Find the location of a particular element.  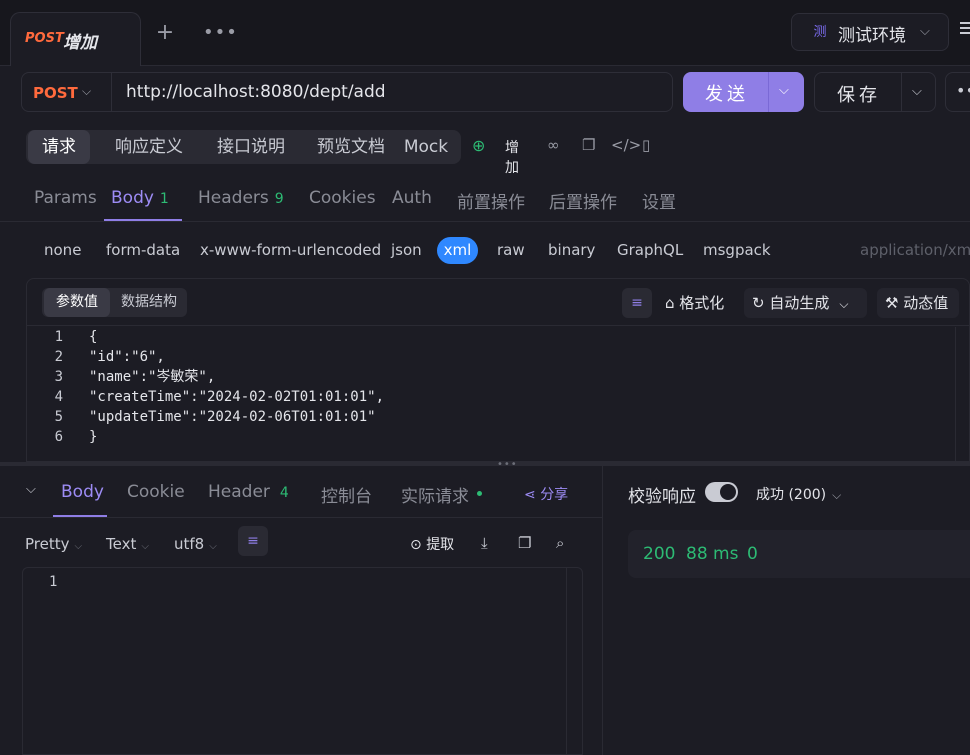

divider is located at coordinates (768, 92).